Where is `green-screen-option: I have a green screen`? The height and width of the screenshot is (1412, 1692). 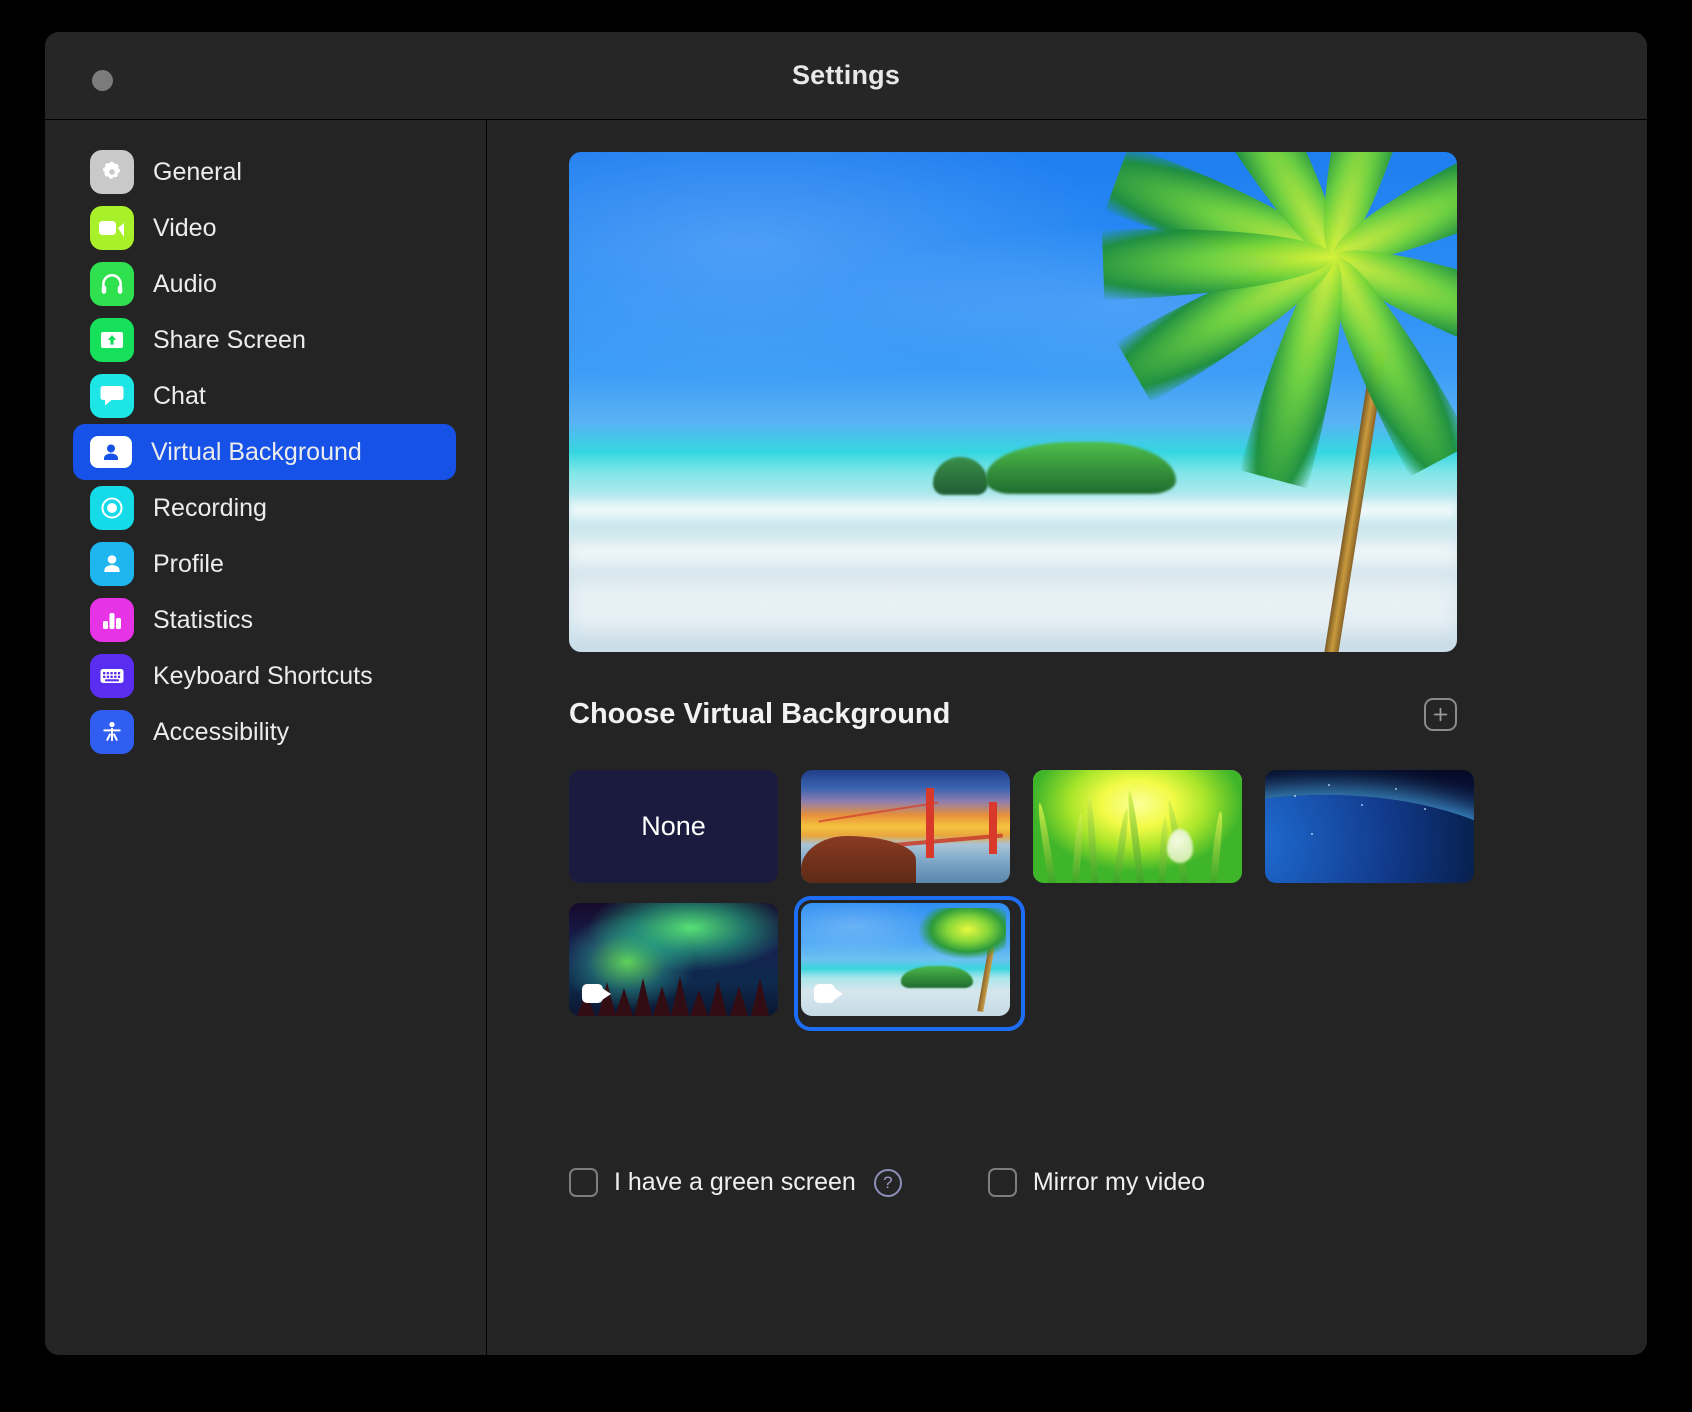
green-screen-option: I have a green screen is located at coordinates (712, 1182).